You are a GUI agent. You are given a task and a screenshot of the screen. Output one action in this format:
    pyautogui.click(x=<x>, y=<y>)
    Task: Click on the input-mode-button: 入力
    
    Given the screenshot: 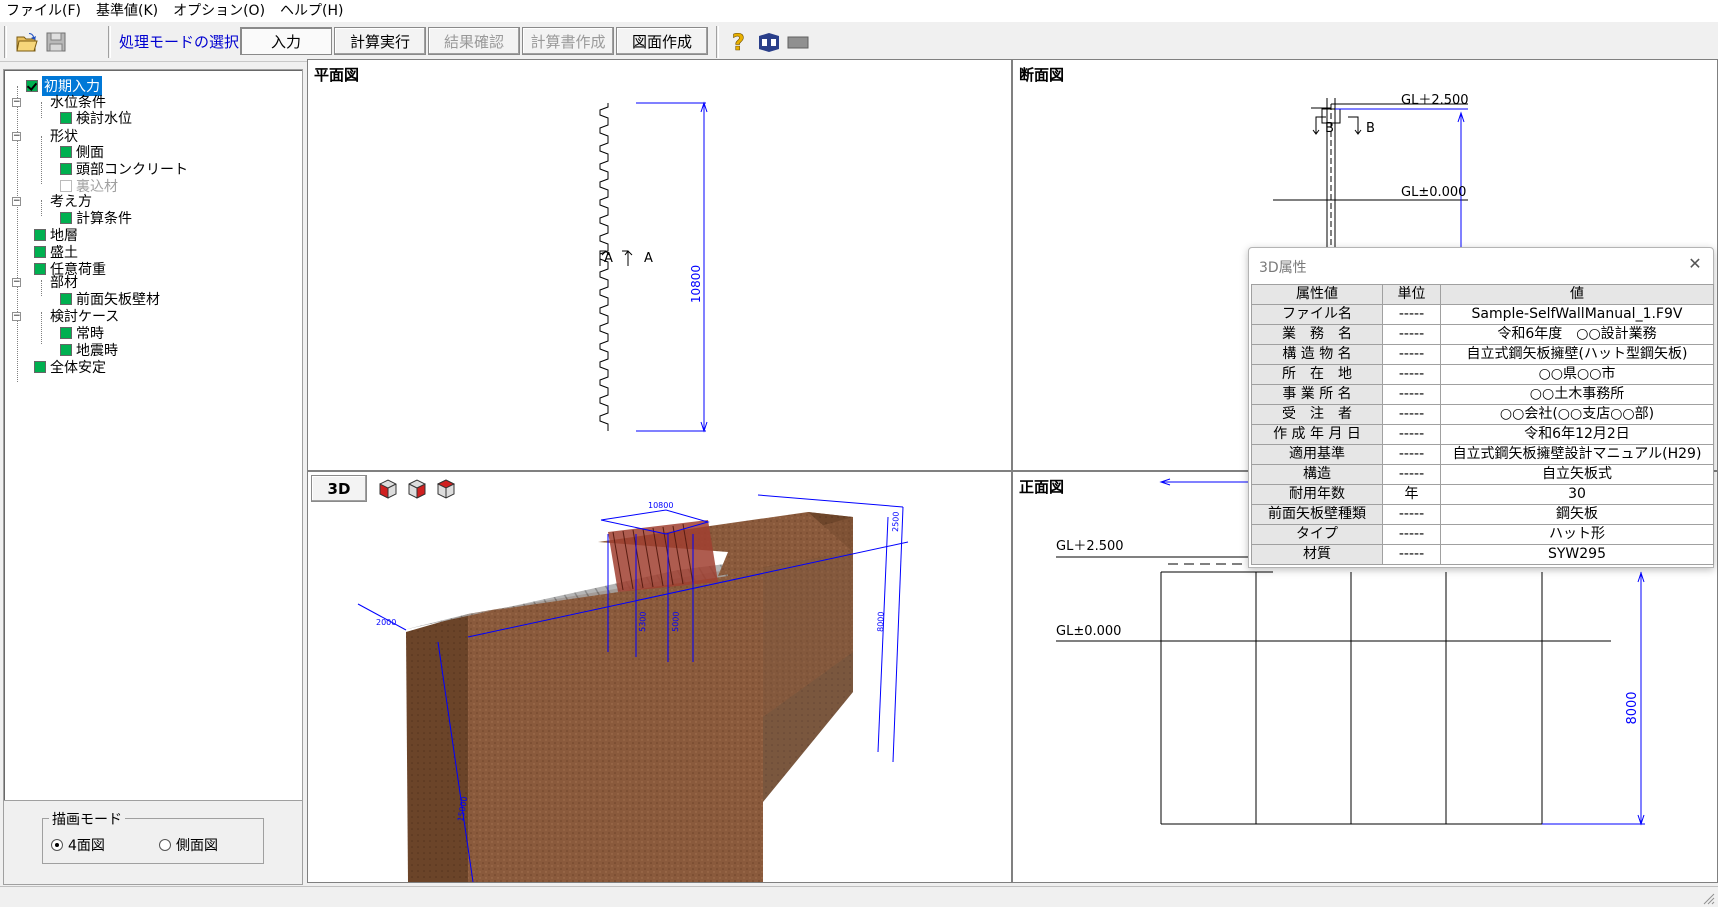 What is the action you would take?
    pyautogui.click(x=286, y=41)
    